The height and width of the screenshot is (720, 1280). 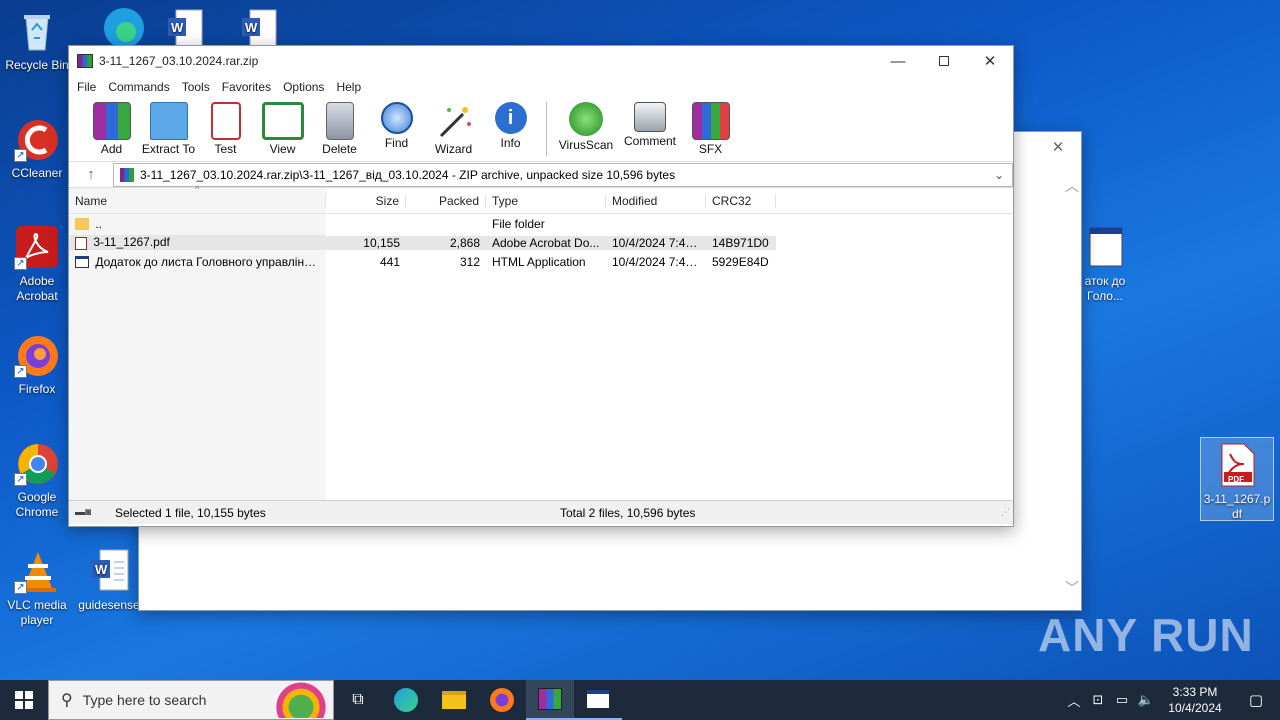 I want to click on taskbar-search-box: ⚲ Type here to search, so click(x=191, y=700).